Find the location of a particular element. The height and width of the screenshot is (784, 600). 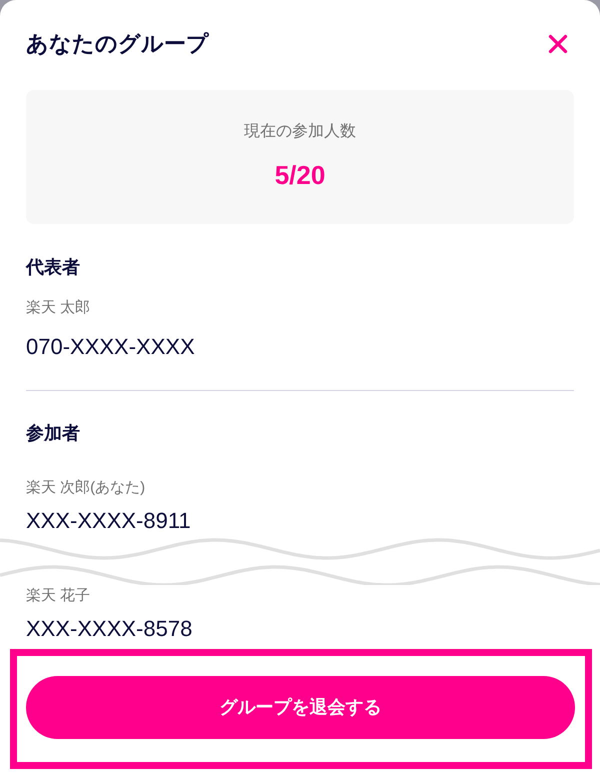

leave-group-button: グループを退会する is located at coordinates (300, 707).